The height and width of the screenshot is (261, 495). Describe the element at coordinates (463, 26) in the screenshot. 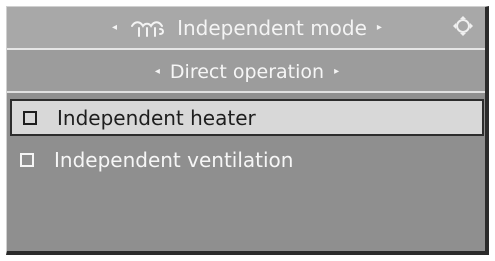

I see `navigation-dial-icon` at that location.